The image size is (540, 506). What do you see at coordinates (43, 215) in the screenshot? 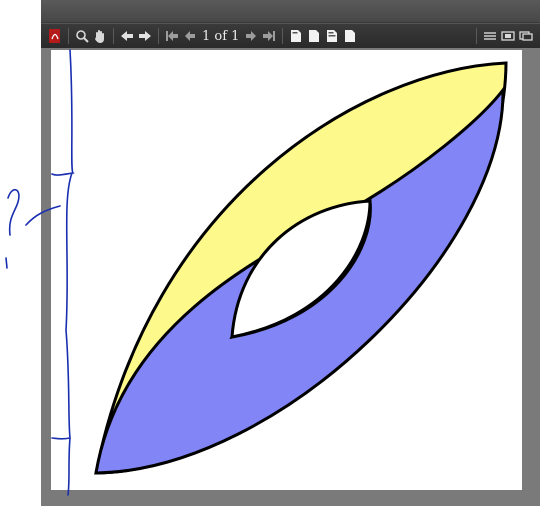
I see `annotation-pointer` at bounding box center [43, 215].